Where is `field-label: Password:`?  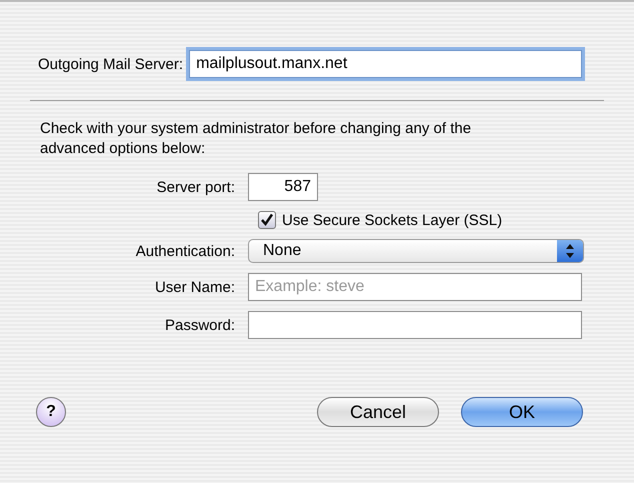 field-label: Password: is located at coordinates (199, 325).